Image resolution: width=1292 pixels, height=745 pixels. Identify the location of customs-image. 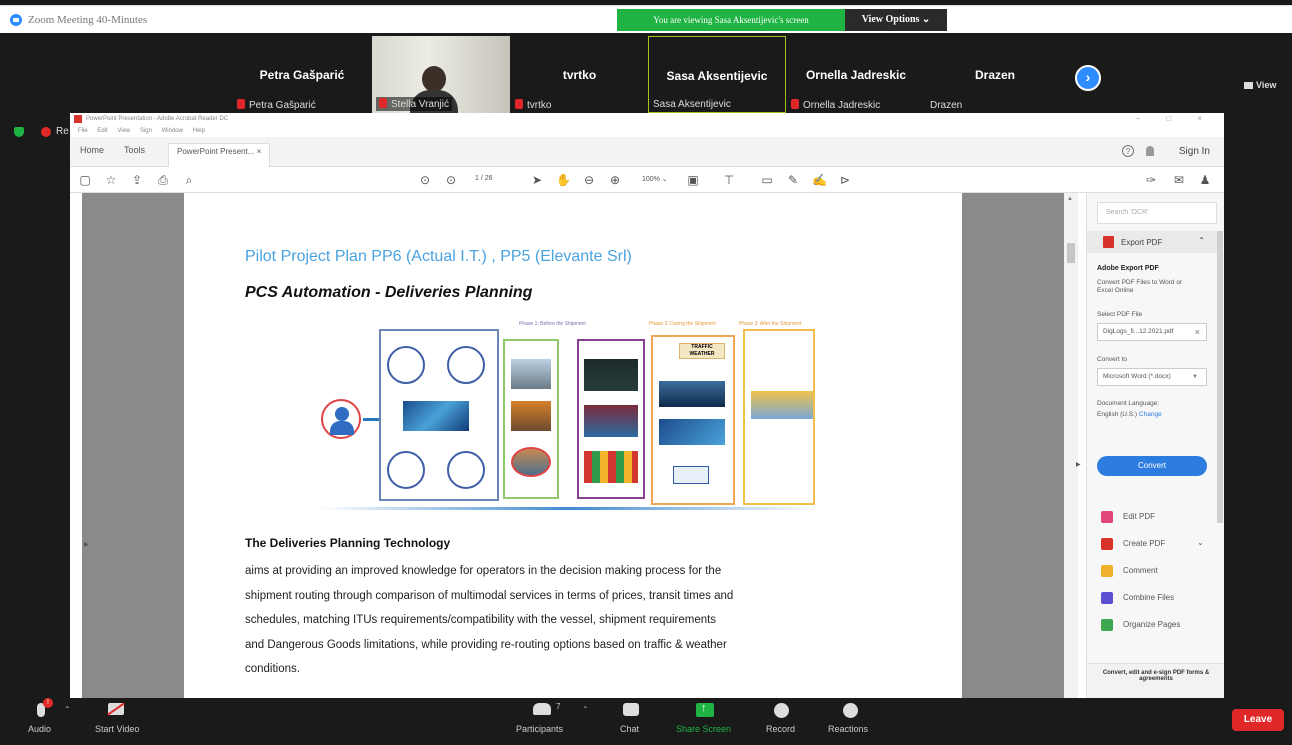
(611, 421).